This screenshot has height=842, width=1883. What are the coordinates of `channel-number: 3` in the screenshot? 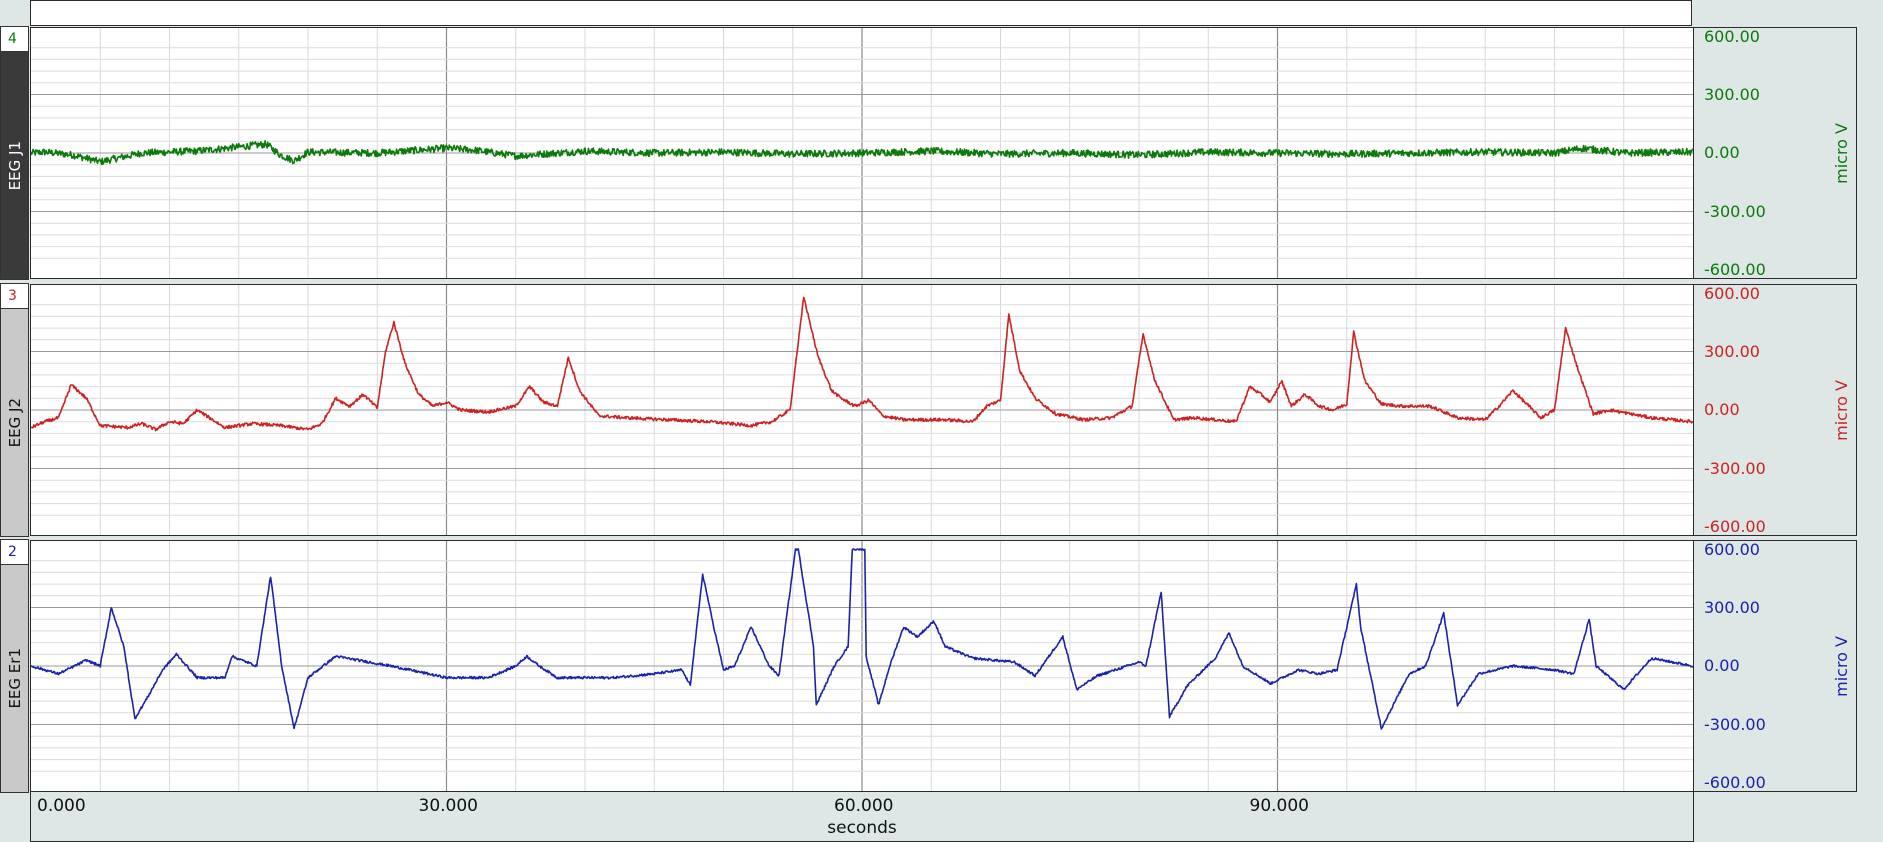 It's located at (14, 296).